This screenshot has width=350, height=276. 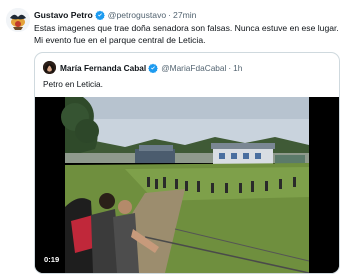 I want to click on author-avatar, so click(x=18, y=20).